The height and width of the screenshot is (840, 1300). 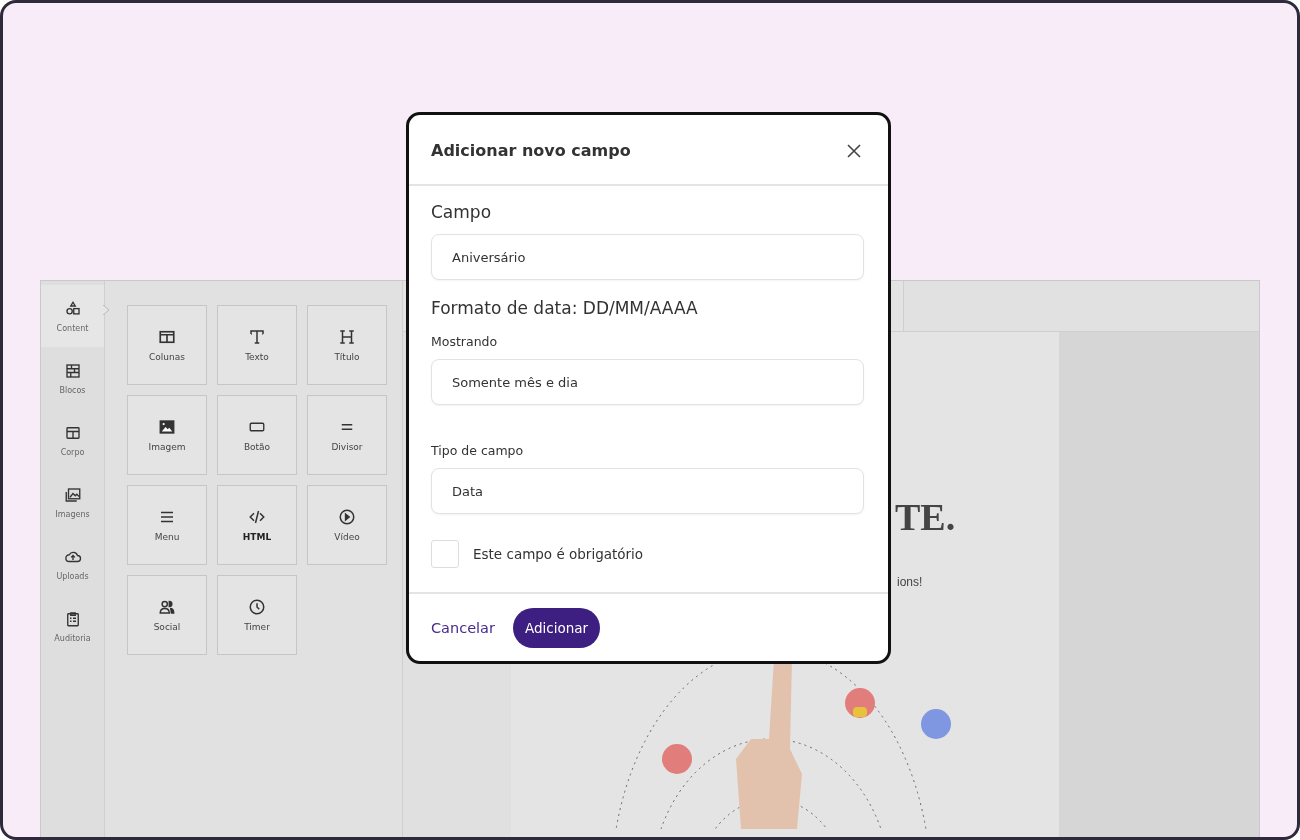 What do you see at coordinates (558, 554) in the screenshot?
I see `checkbox-label: Este campo é obrigatório` at bounding box center [558, 554].